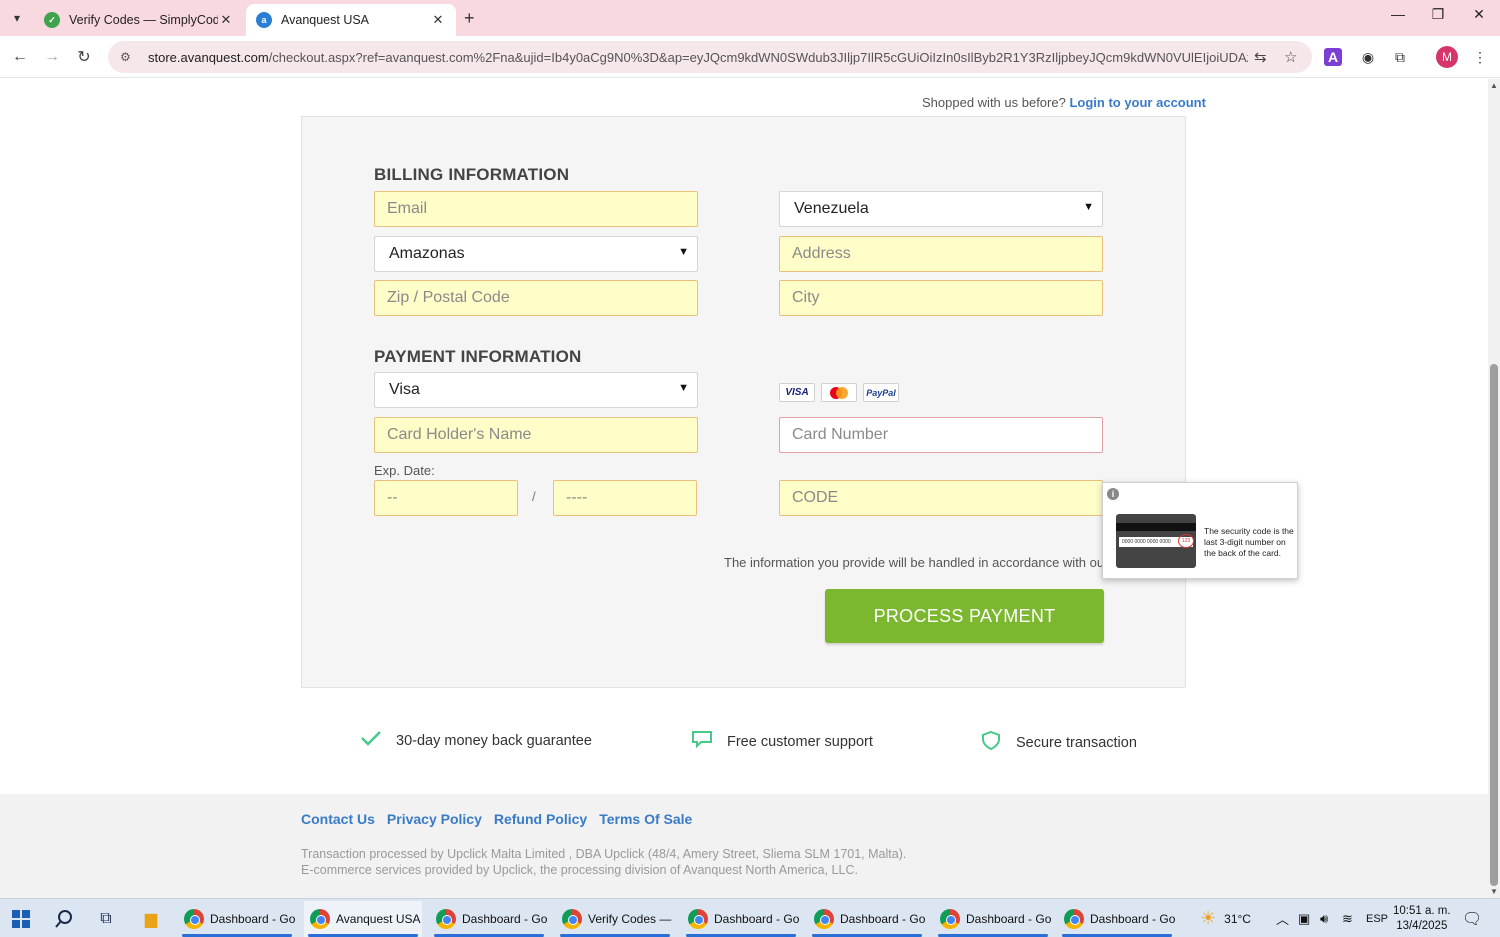 The height and width of the screenshot is (937, 1500). Describe the element at coordinates (1260, 57) in the screenshot. I see `translate-icon: ⇆` at that location.